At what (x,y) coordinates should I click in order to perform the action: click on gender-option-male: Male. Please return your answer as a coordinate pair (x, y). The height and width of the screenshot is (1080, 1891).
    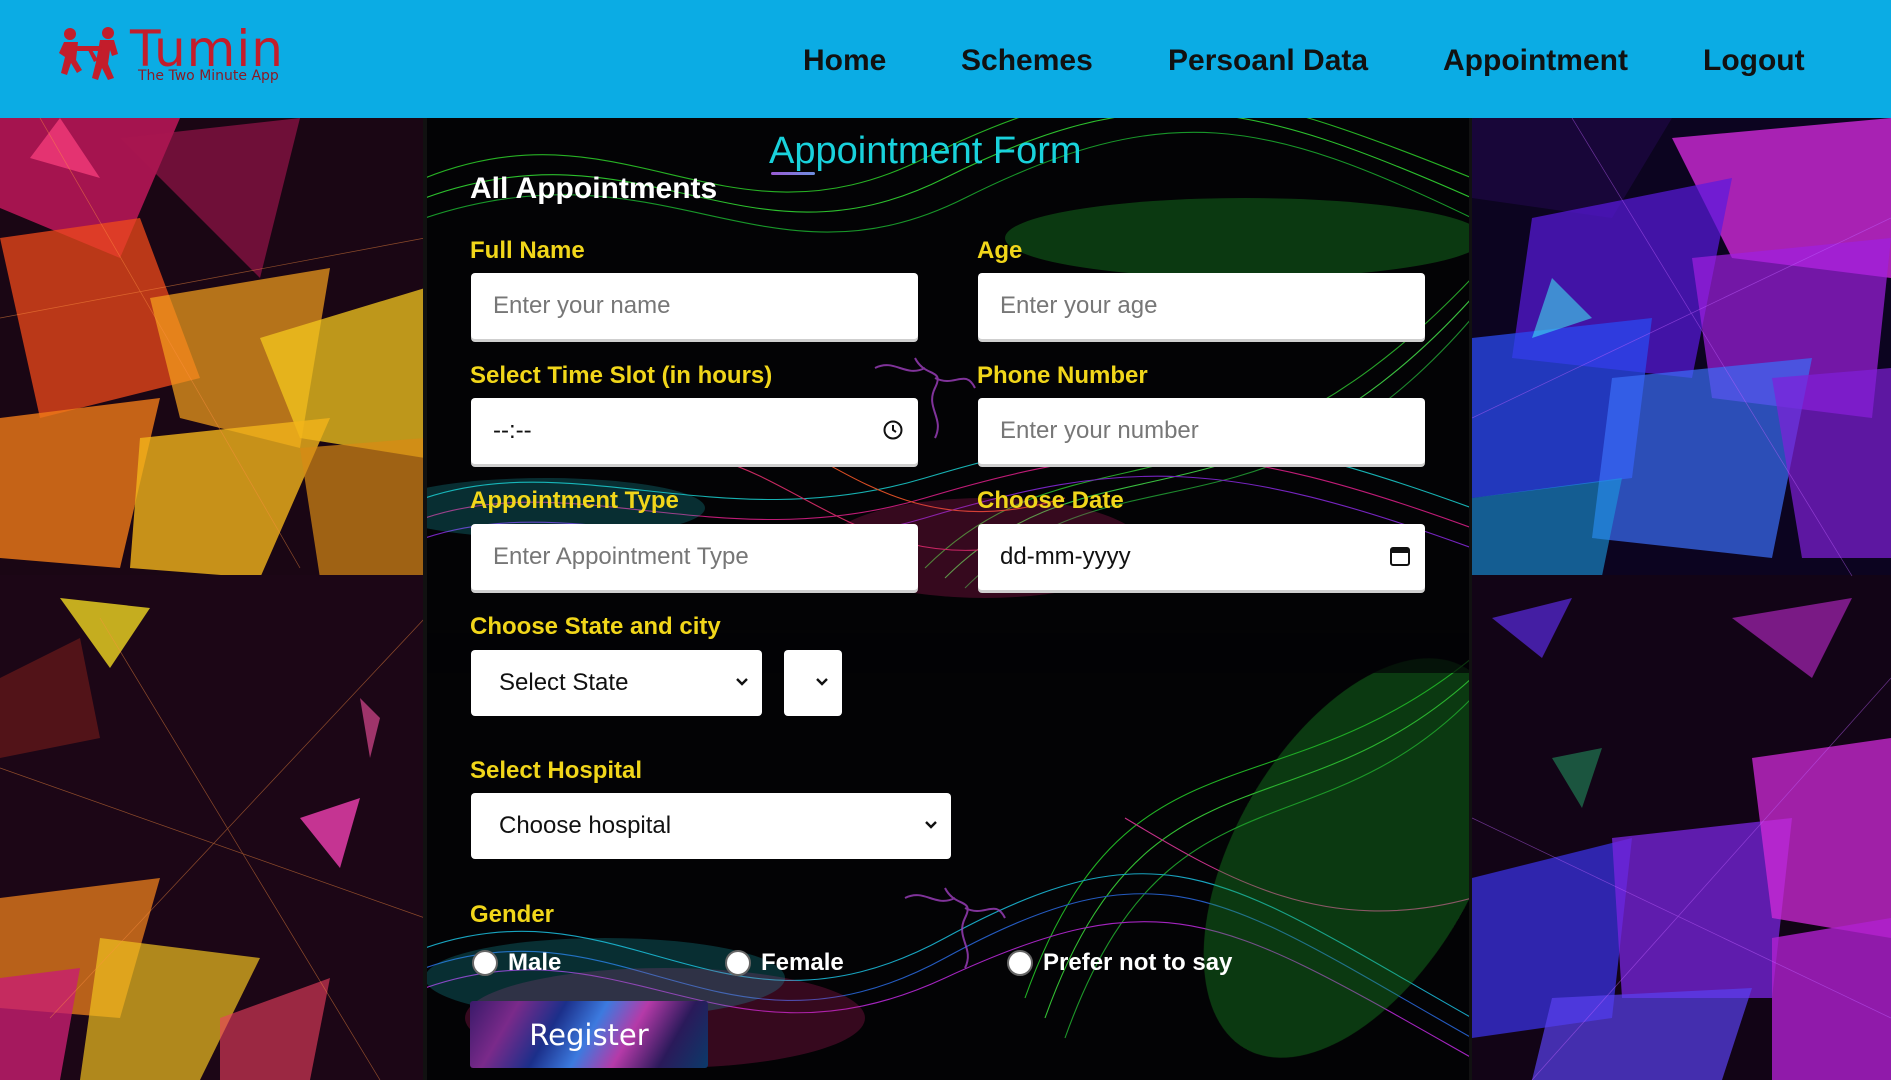
    Looking at the image, I should click on (516, 963).